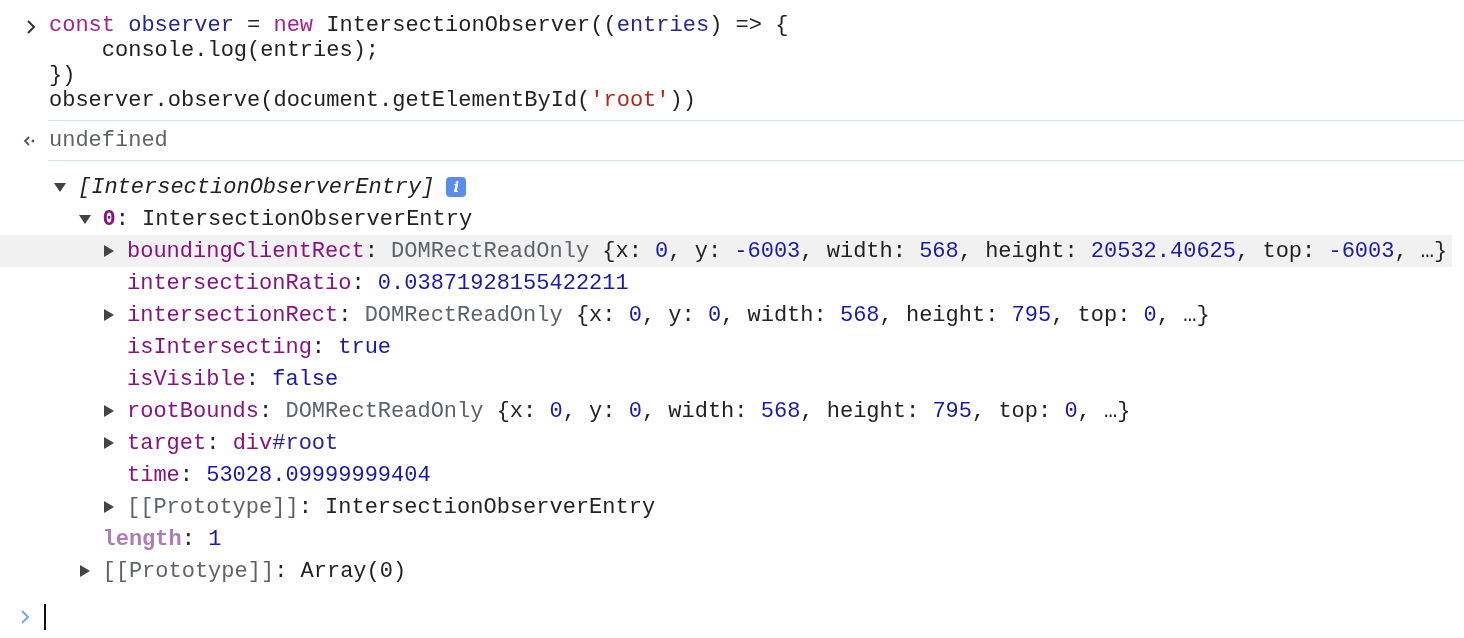 The width and height of the screenshot is (1464, 638). What do you see at coordinates (668, 315) in the screenshot?
I see `property-entry: intersectionRect: DOMRectReadOnly {x: 0, y: 0, width: 568, height: 795, top: 0, …}` at bounding box center [668, 315].